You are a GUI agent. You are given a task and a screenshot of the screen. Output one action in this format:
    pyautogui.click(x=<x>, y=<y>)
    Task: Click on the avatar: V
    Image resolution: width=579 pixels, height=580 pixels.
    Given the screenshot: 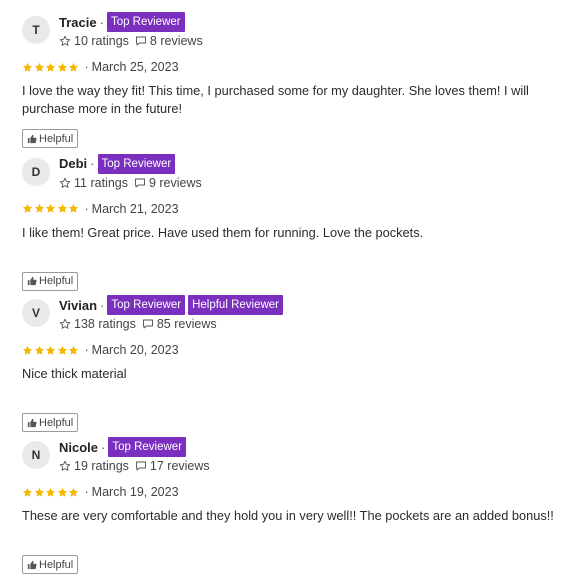 What is the action you would take?
    pyautogui.click(x=36, y=313)
    